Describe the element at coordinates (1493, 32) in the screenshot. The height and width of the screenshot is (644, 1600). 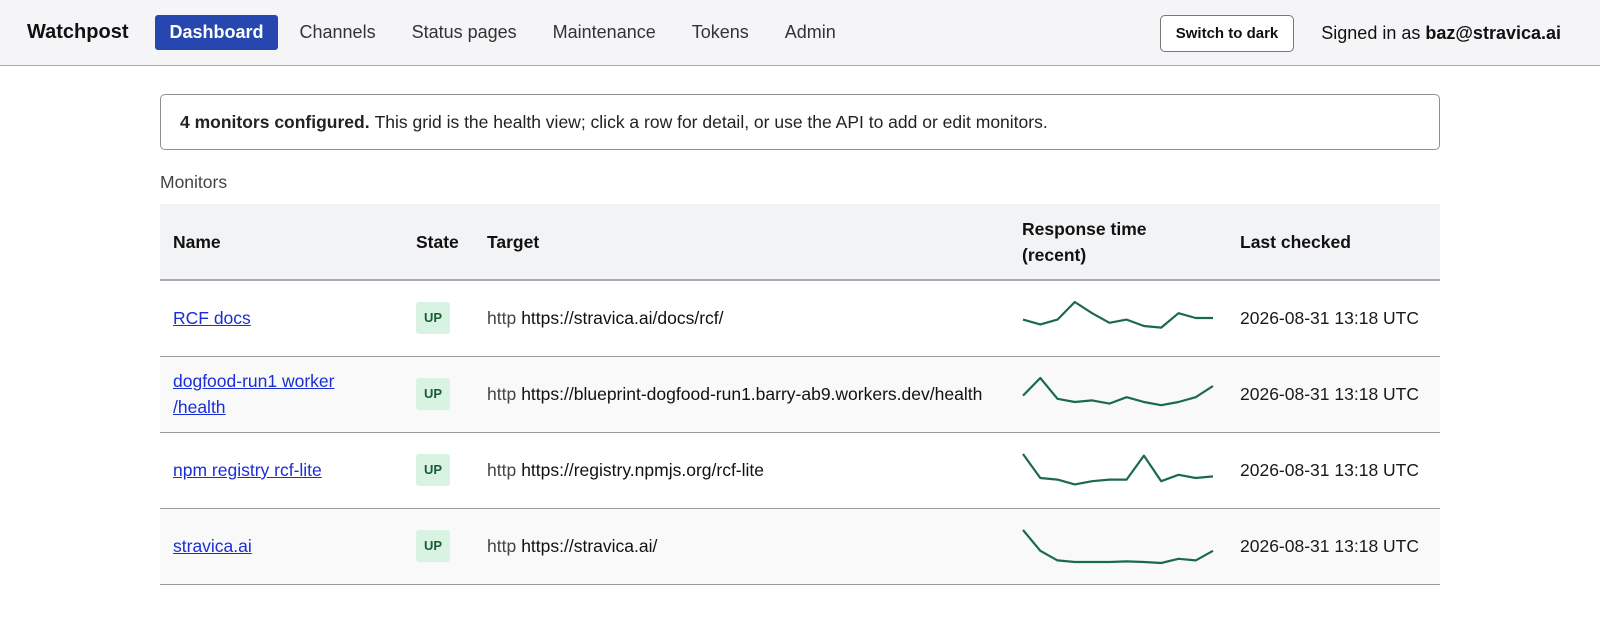
I see `signed-in-user: baz@stravica.ai` at that location.